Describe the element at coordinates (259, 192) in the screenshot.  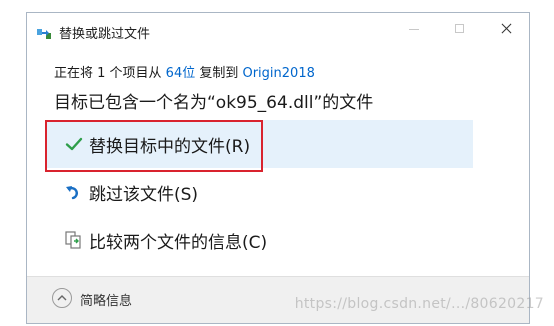
I see `skip-file-option: 跳过该文件(S)` at that location.